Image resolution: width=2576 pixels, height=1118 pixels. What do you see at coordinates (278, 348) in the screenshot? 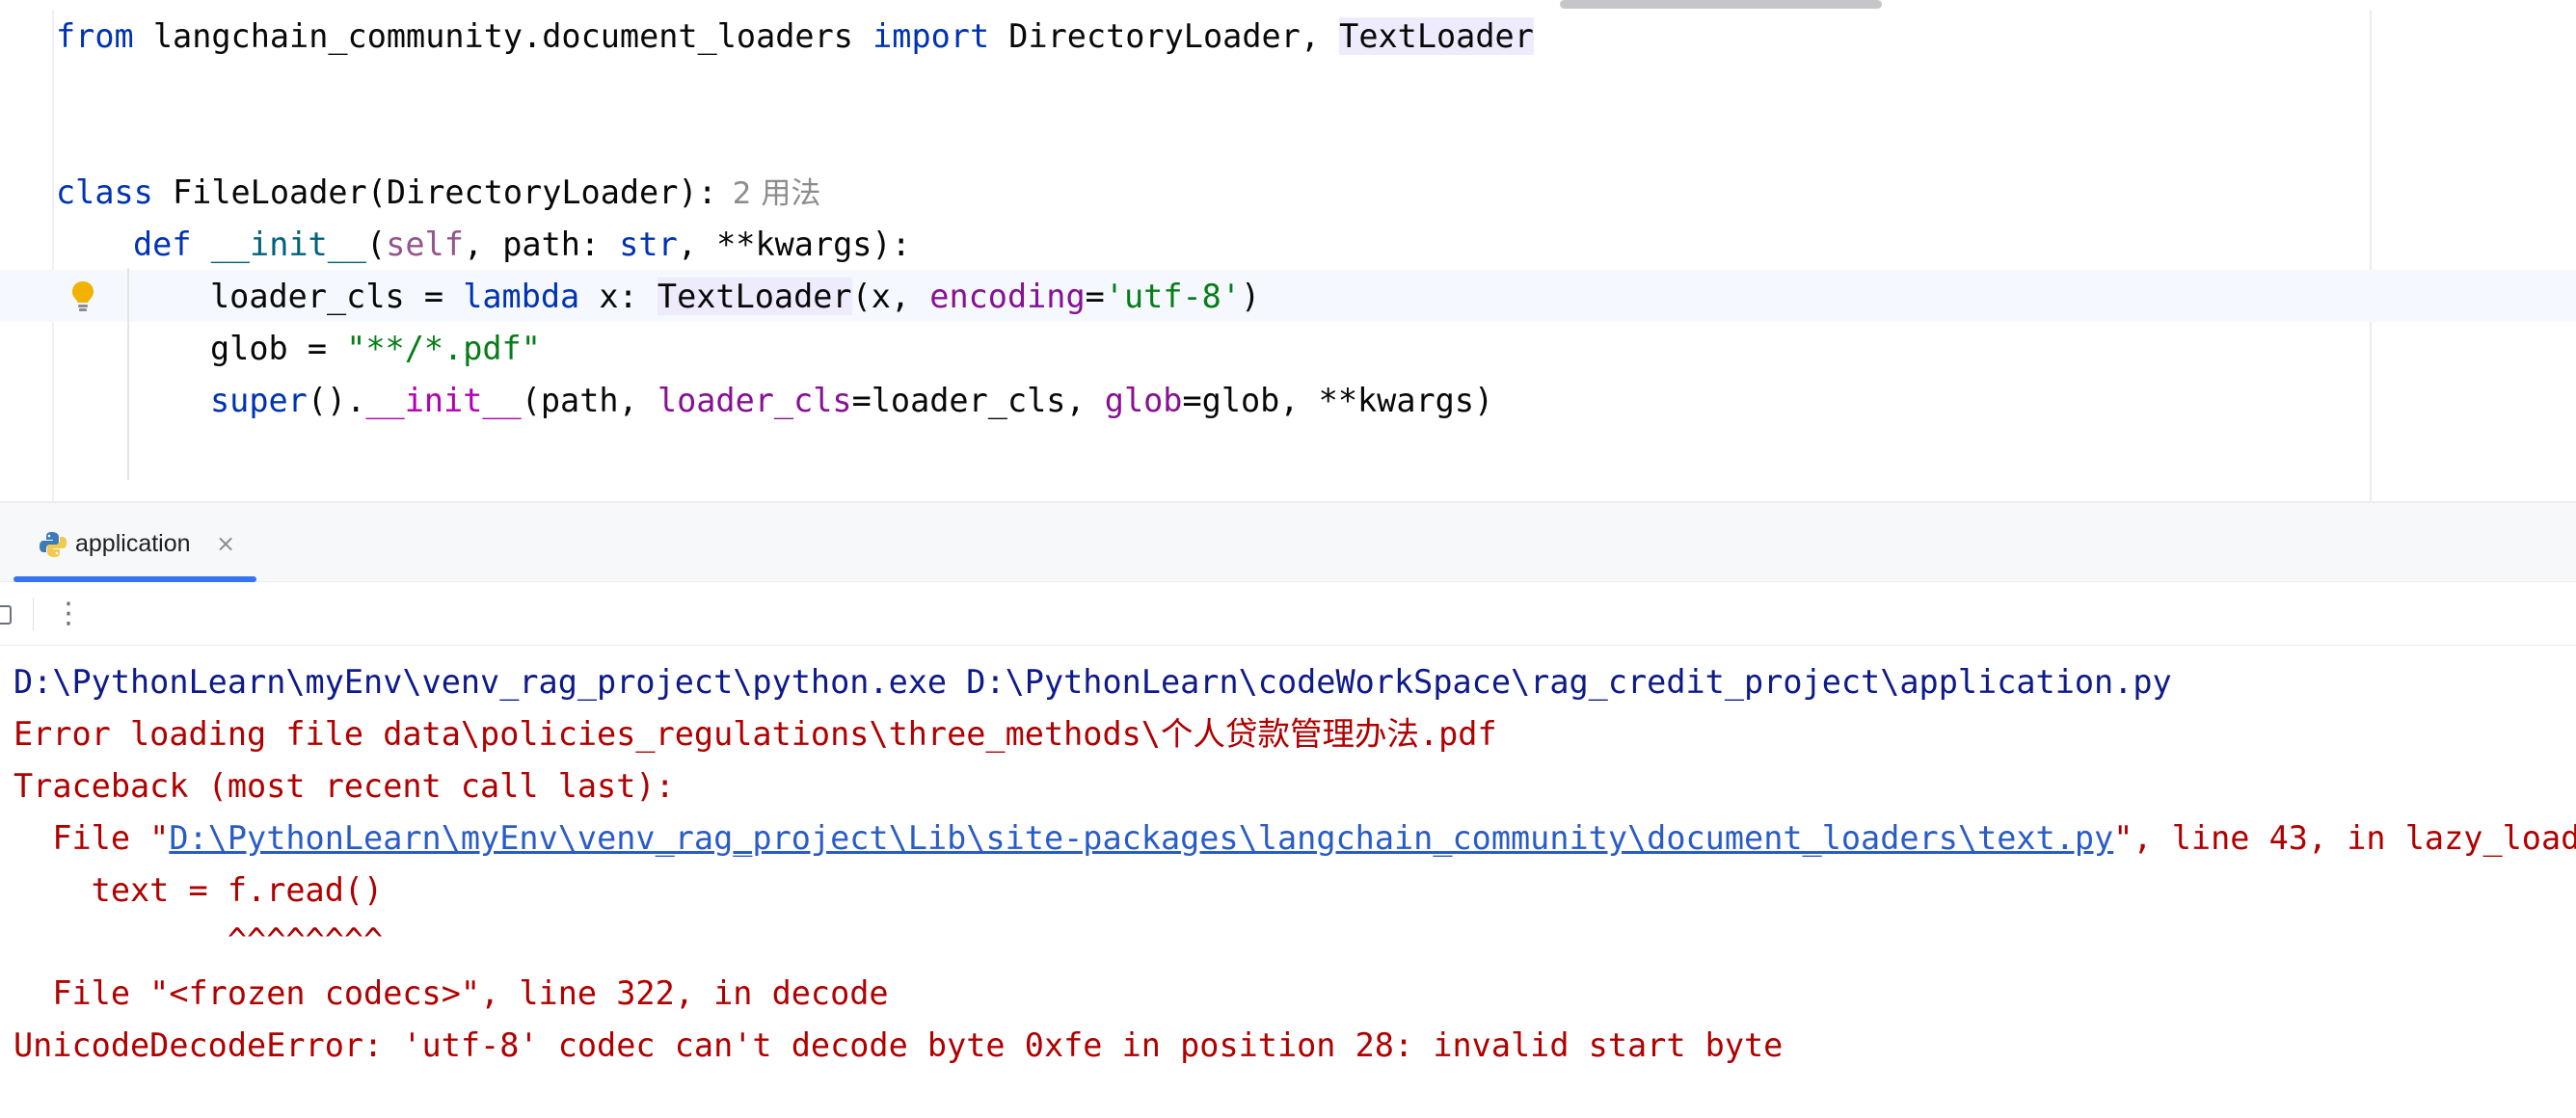
I see `glob-assign: glob =` at bounding box center [278, 348].